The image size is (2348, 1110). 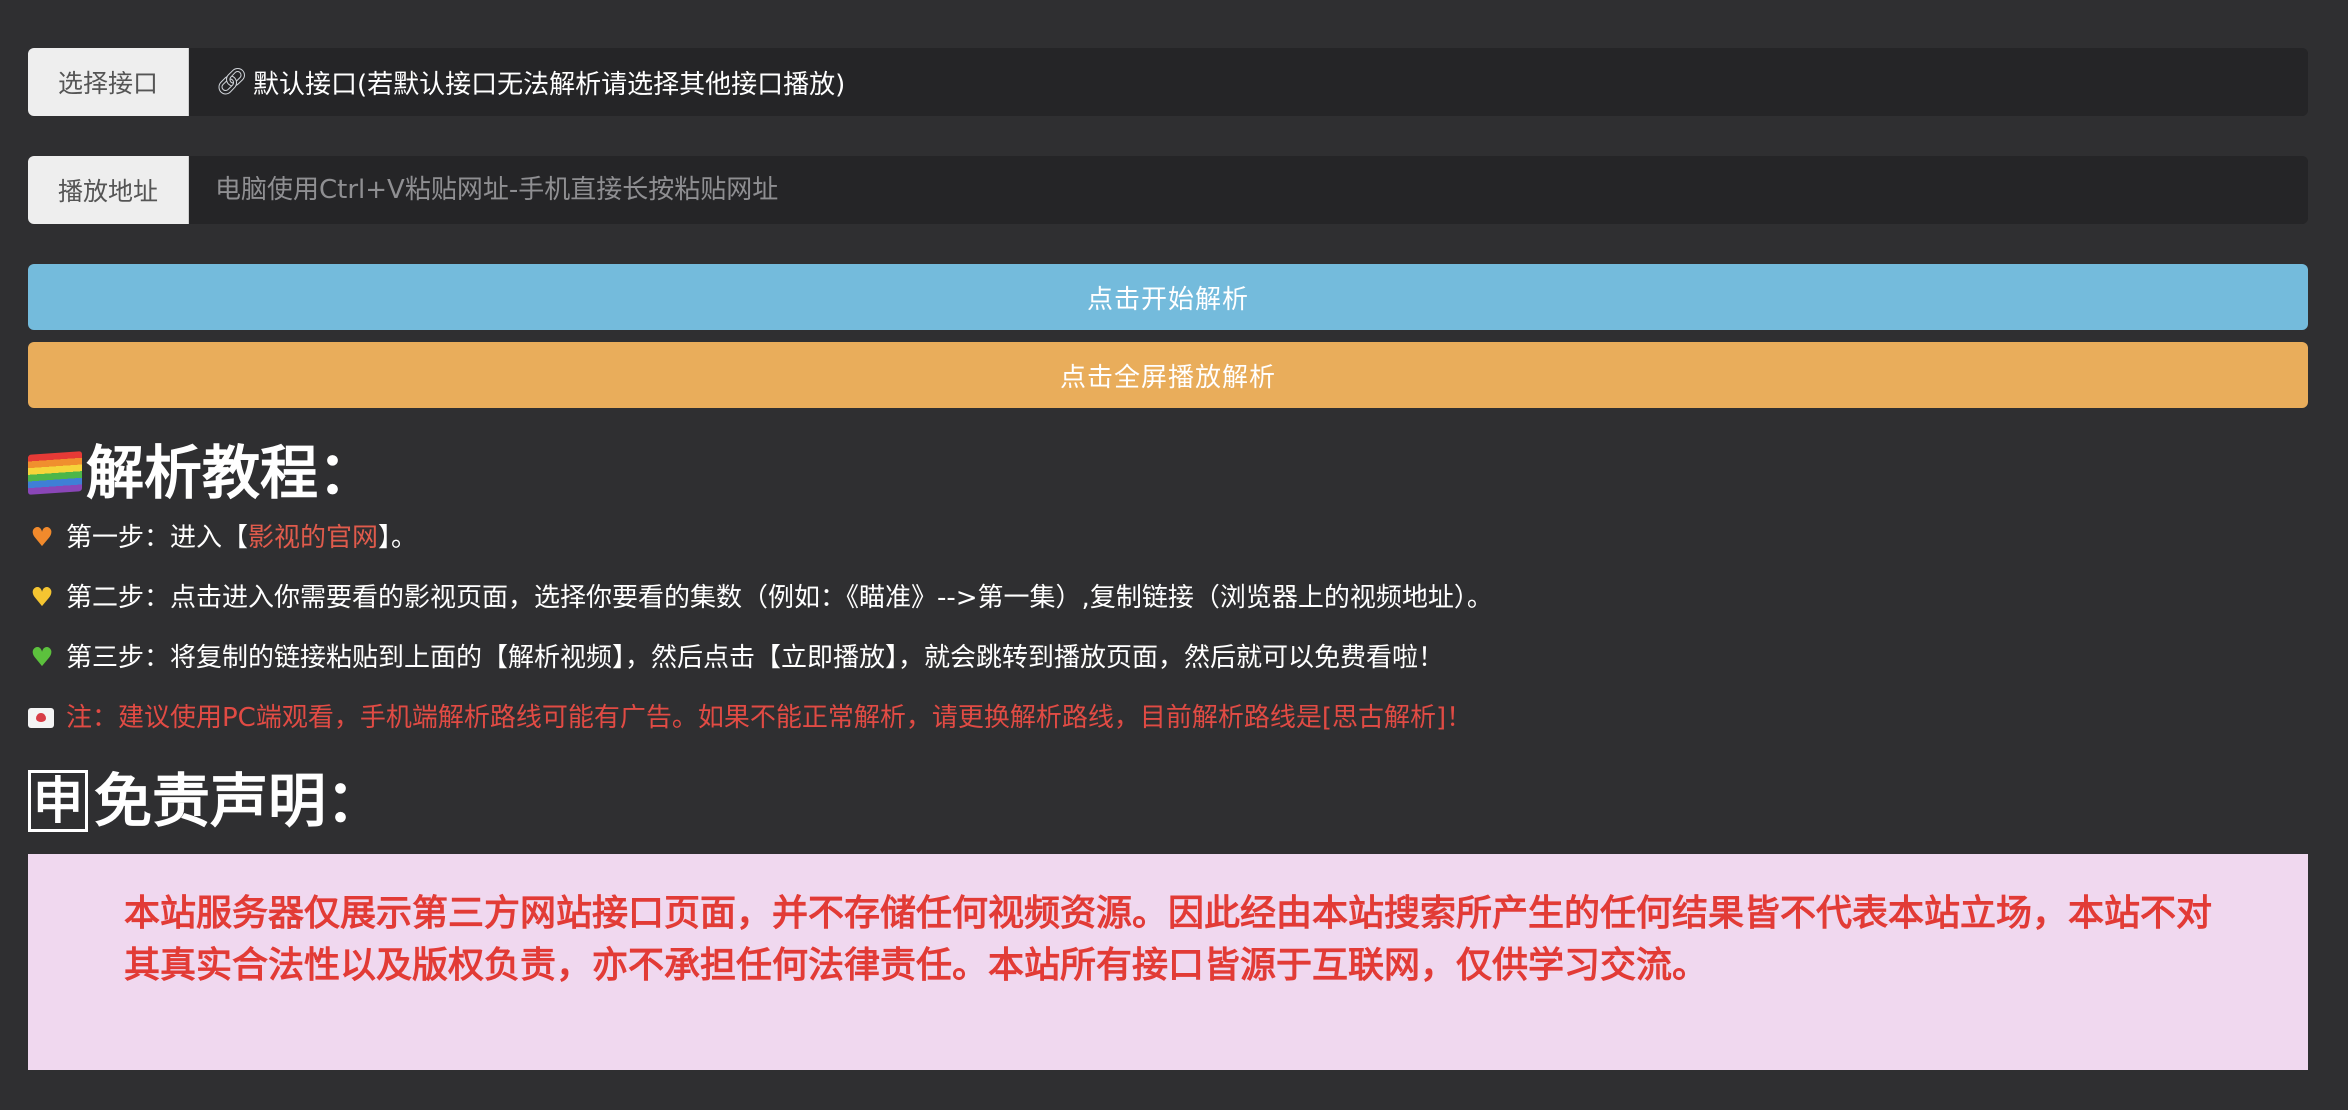 I want to click on link-icon: 🔗︎, so click(x=232, y=82).